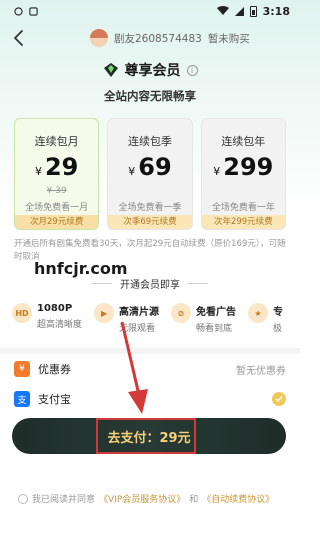 This screenshot has width=320, height=533. I want to click on agreement-radio, so click(23, 498).